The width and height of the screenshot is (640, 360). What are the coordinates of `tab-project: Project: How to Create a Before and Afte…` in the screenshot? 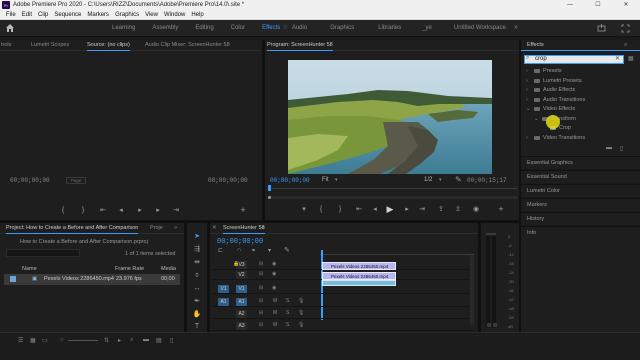 It's located at (72, 229).